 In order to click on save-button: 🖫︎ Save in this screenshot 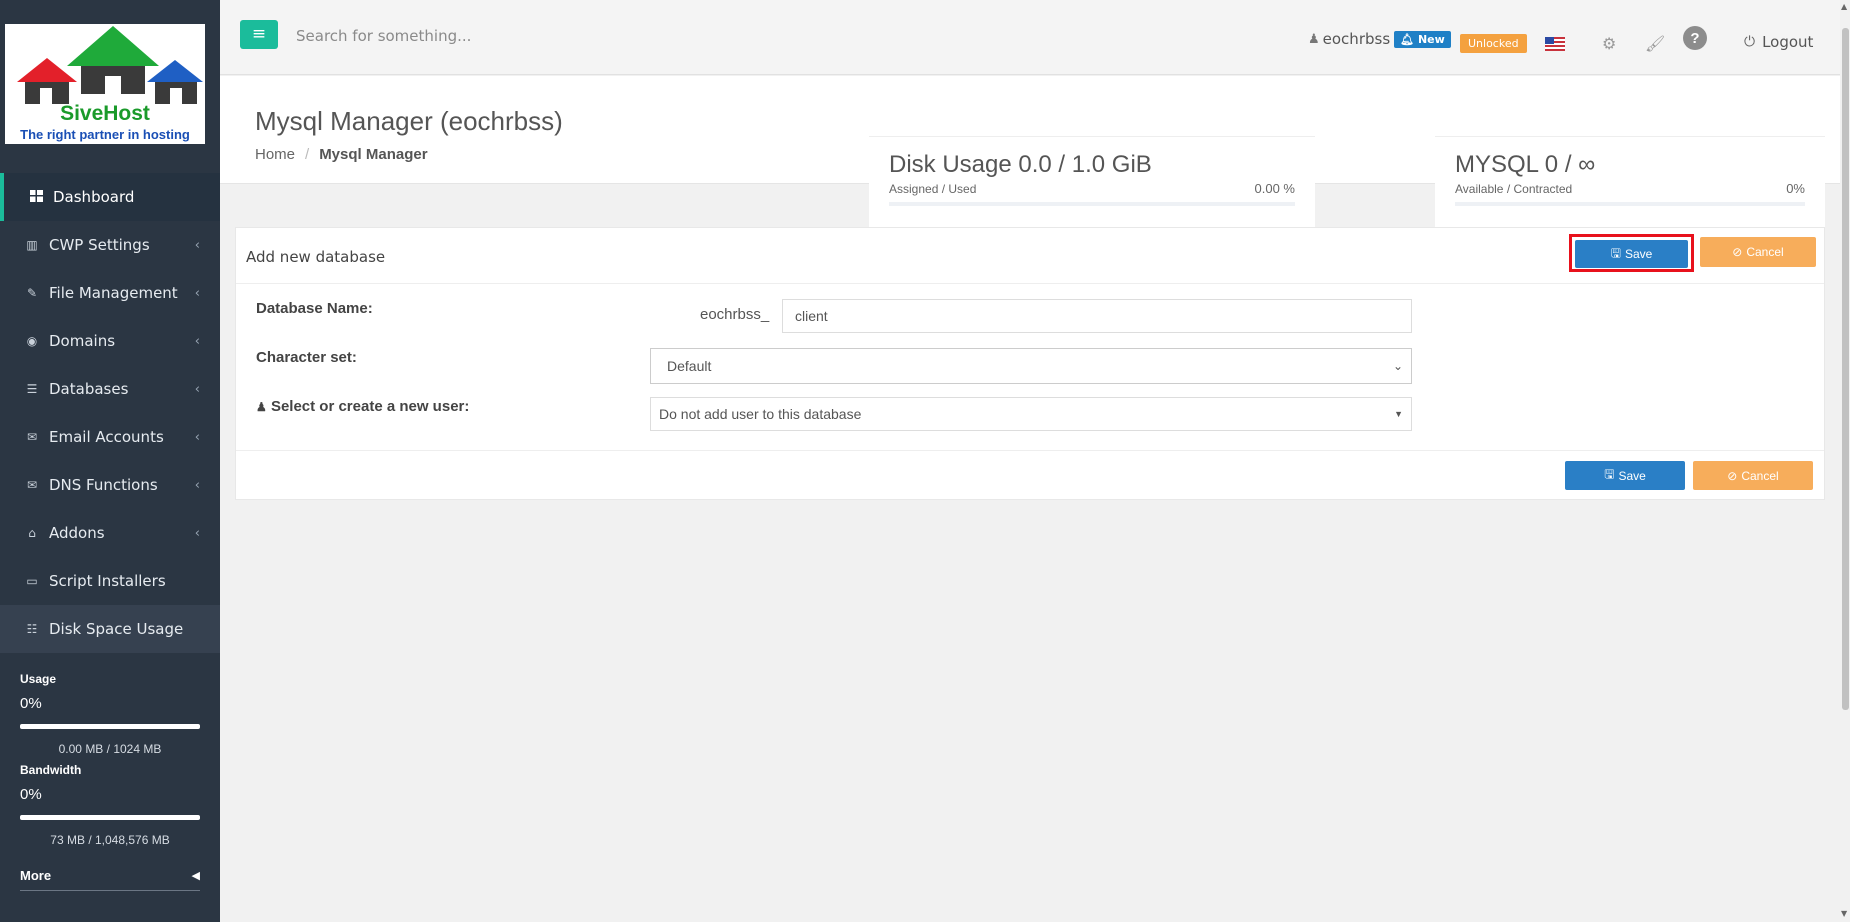, I will do `click(1631, 254)`.